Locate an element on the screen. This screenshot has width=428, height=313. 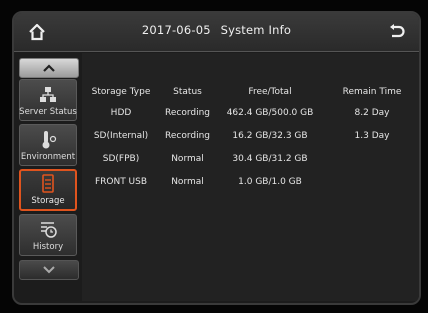
cell-free-total: 462.4 GB/500.0 GB is located at coordinates (270, 112).